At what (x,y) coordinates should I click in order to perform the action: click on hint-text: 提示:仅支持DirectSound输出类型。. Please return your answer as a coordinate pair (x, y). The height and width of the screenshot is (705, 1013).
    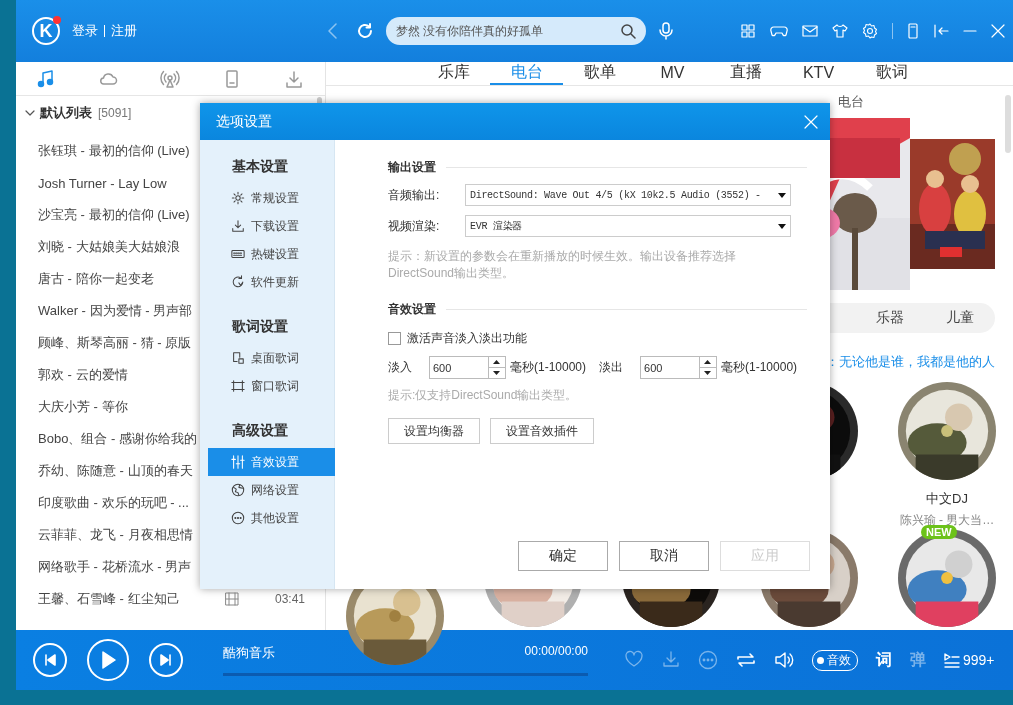
    Looking at the image, I should click on (483, 395).